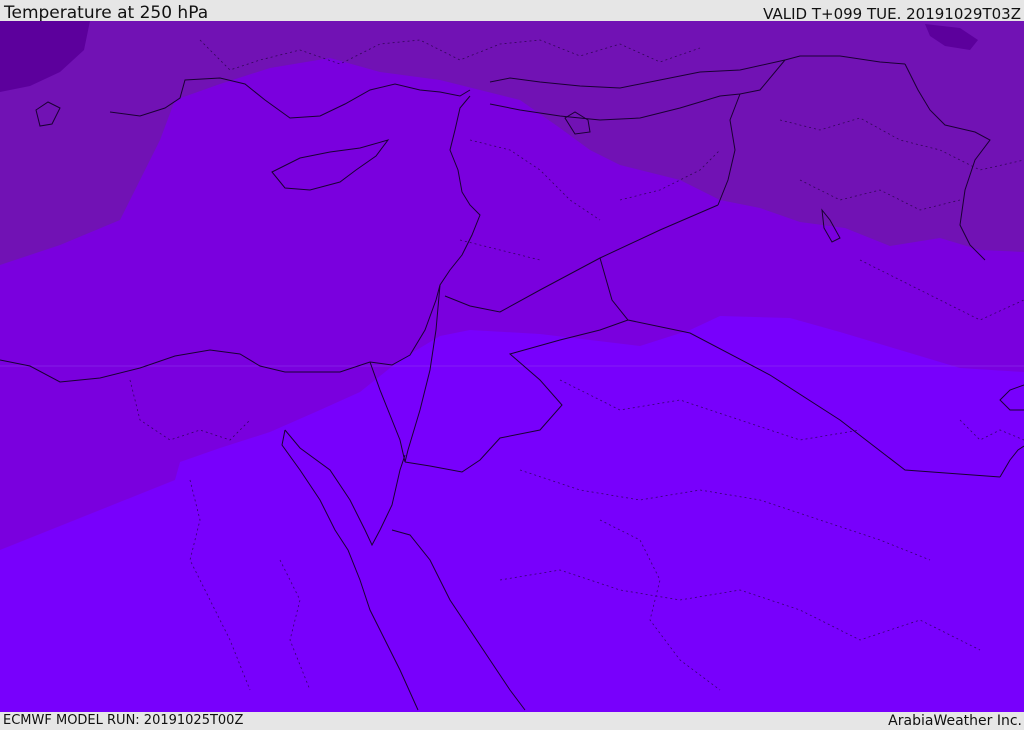 This screenshot has width=1024, height=730. Describe the element at coordinates (106, 13) in the screenshot. I see `map-title: Temperature at 250 hPa` at that location.